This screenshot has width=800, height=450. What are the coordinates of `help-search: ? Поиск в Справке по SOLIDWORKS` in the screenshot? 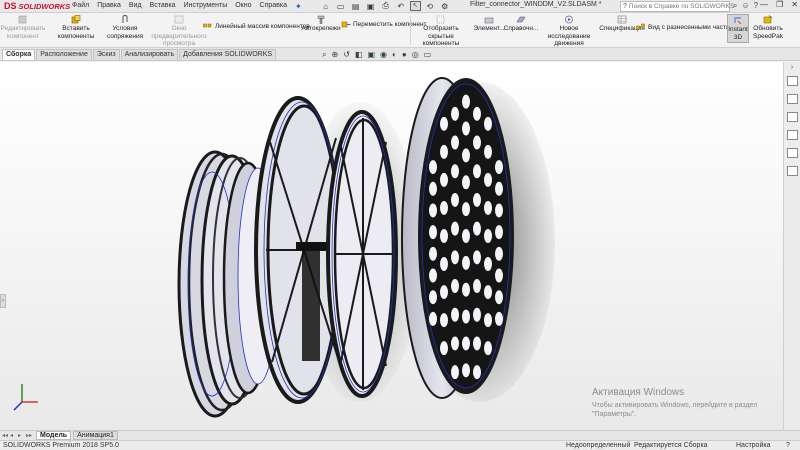 It's located at (677, 6).